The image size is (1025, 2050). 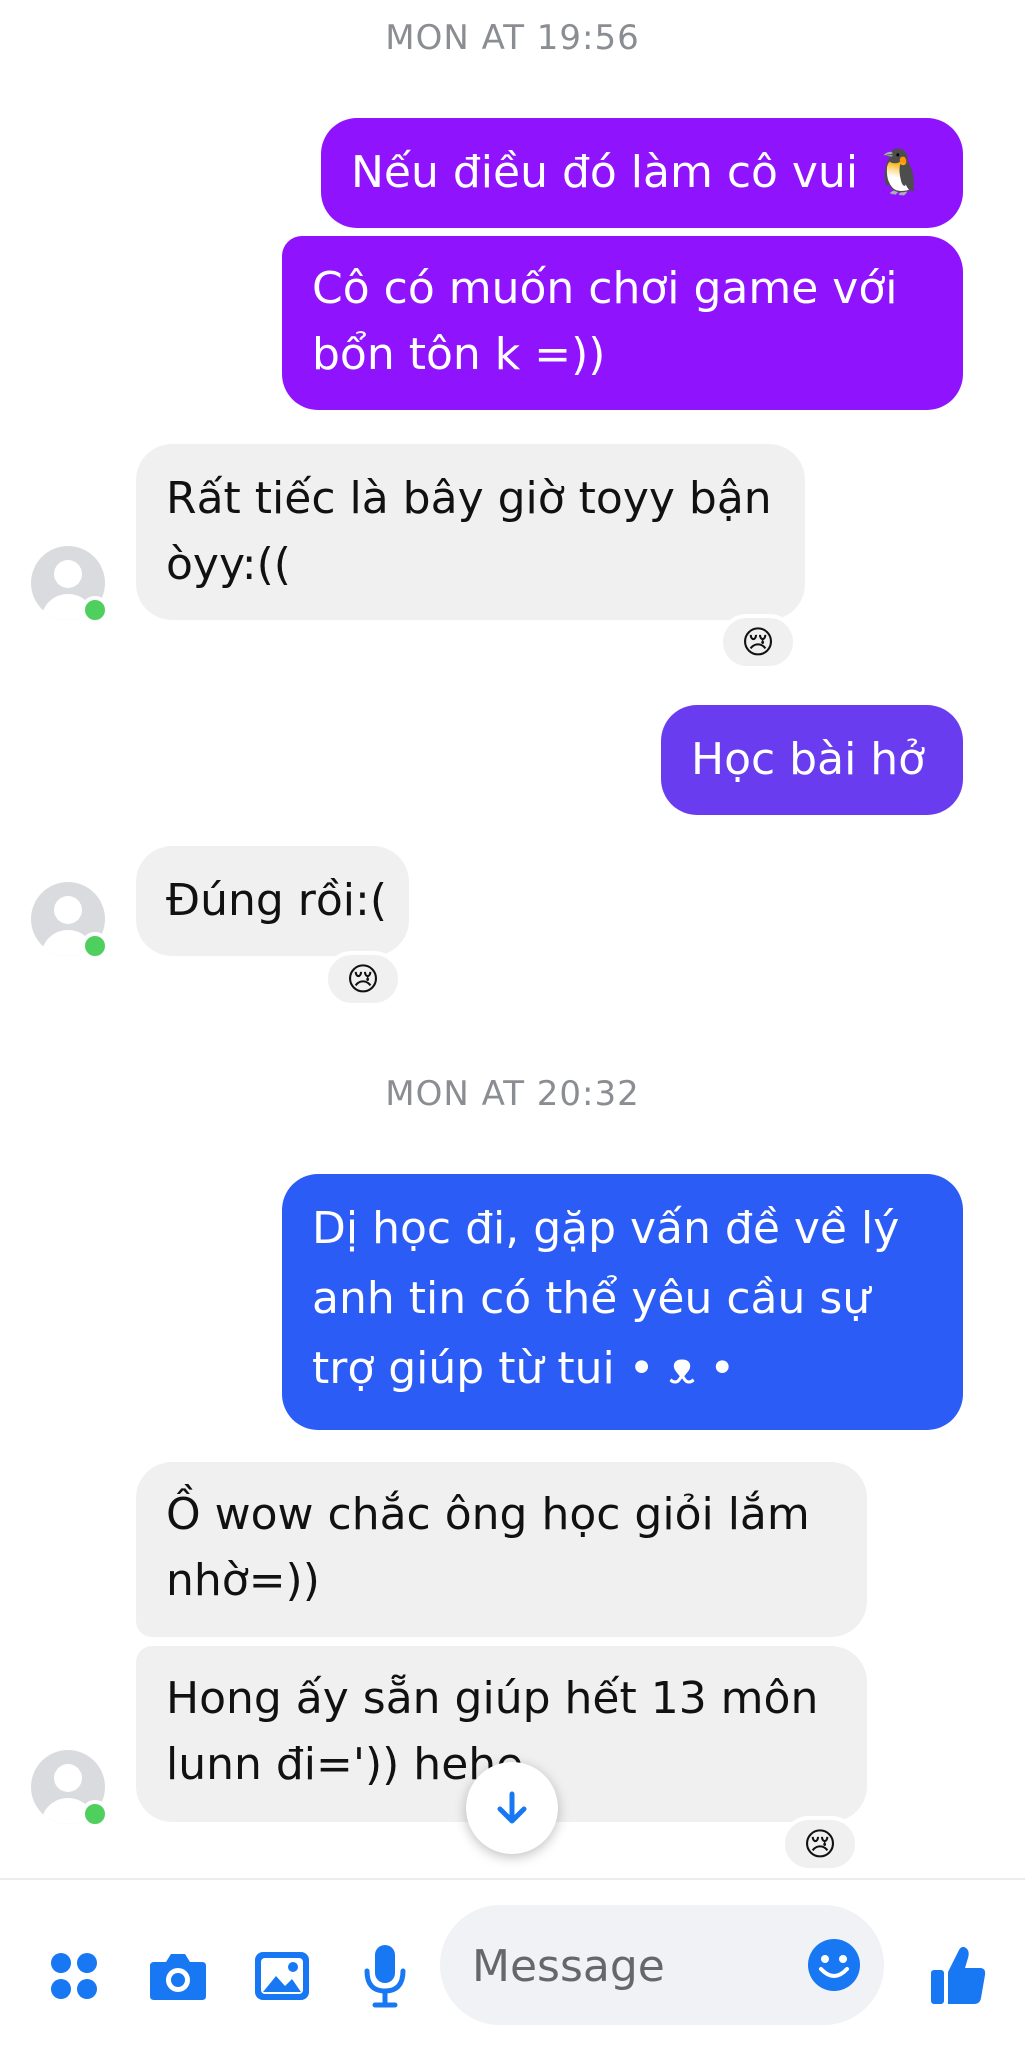 What do you see at coordinates (512, 1094) in the screenshot?
I see `timestamp: MON AT 20:32` at bounding box center [512, 1094].